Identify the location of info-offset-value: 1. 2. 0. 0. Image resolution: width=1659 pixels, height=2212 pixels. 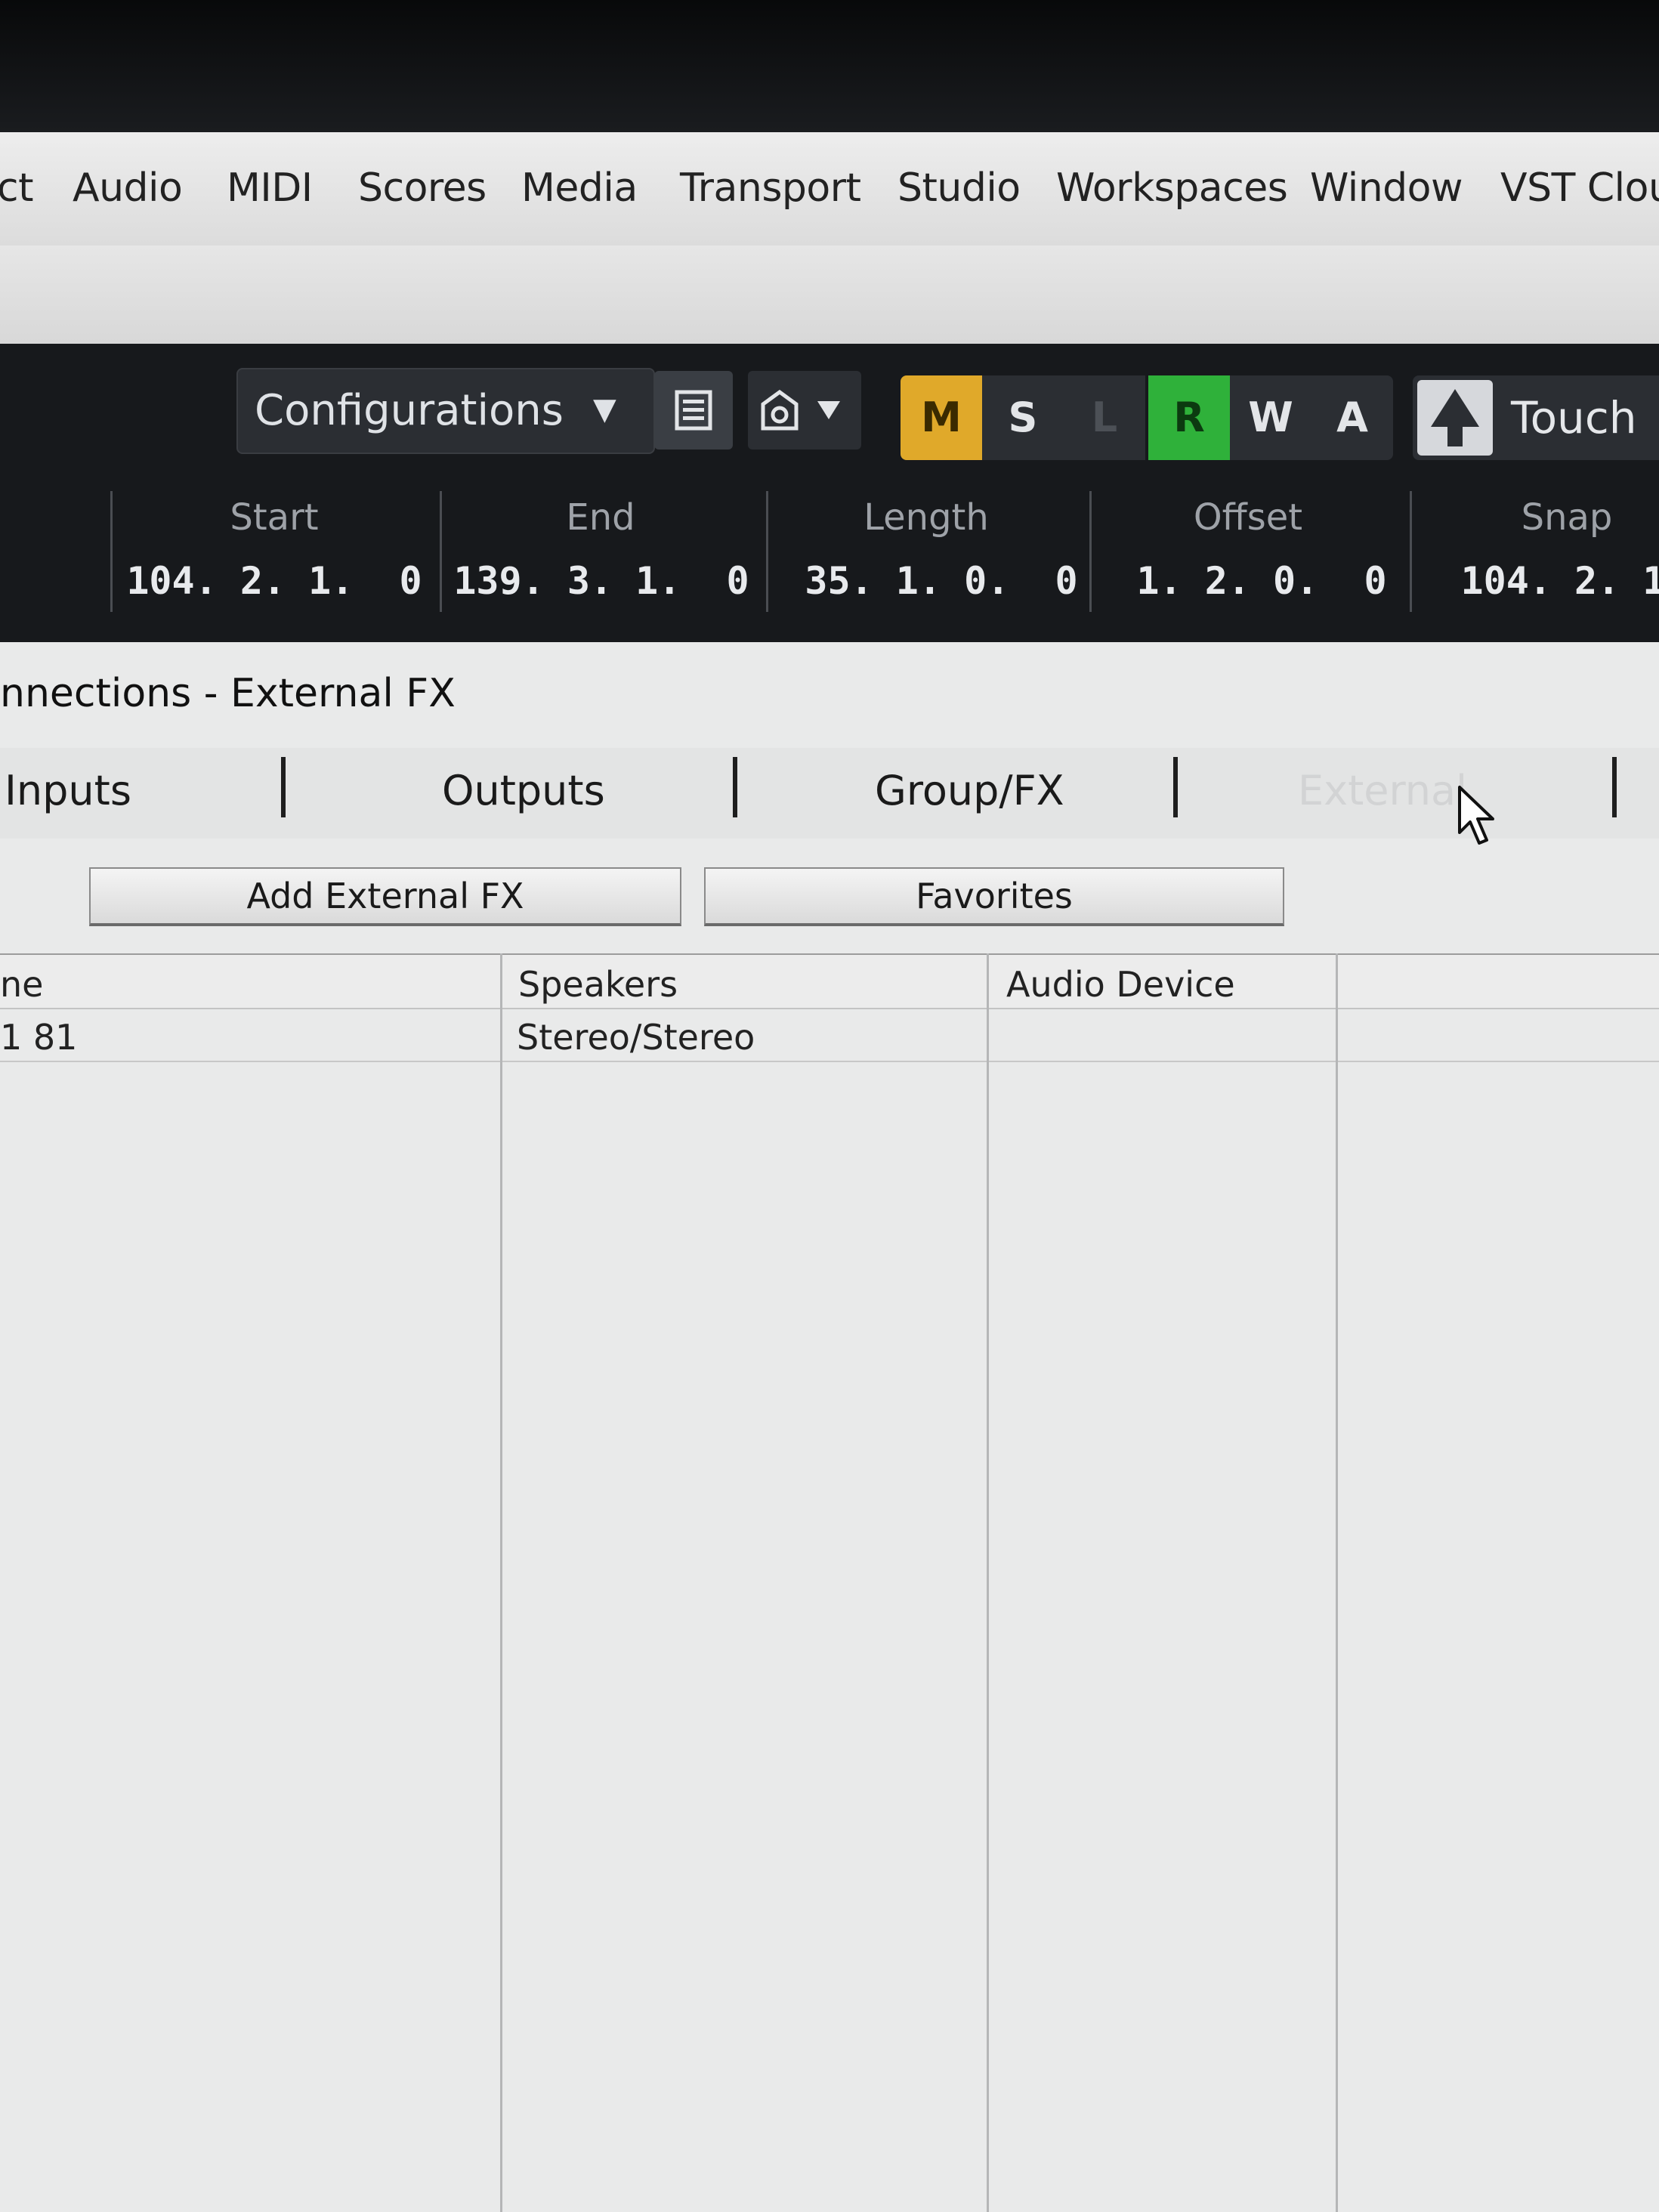
(1261, 581).